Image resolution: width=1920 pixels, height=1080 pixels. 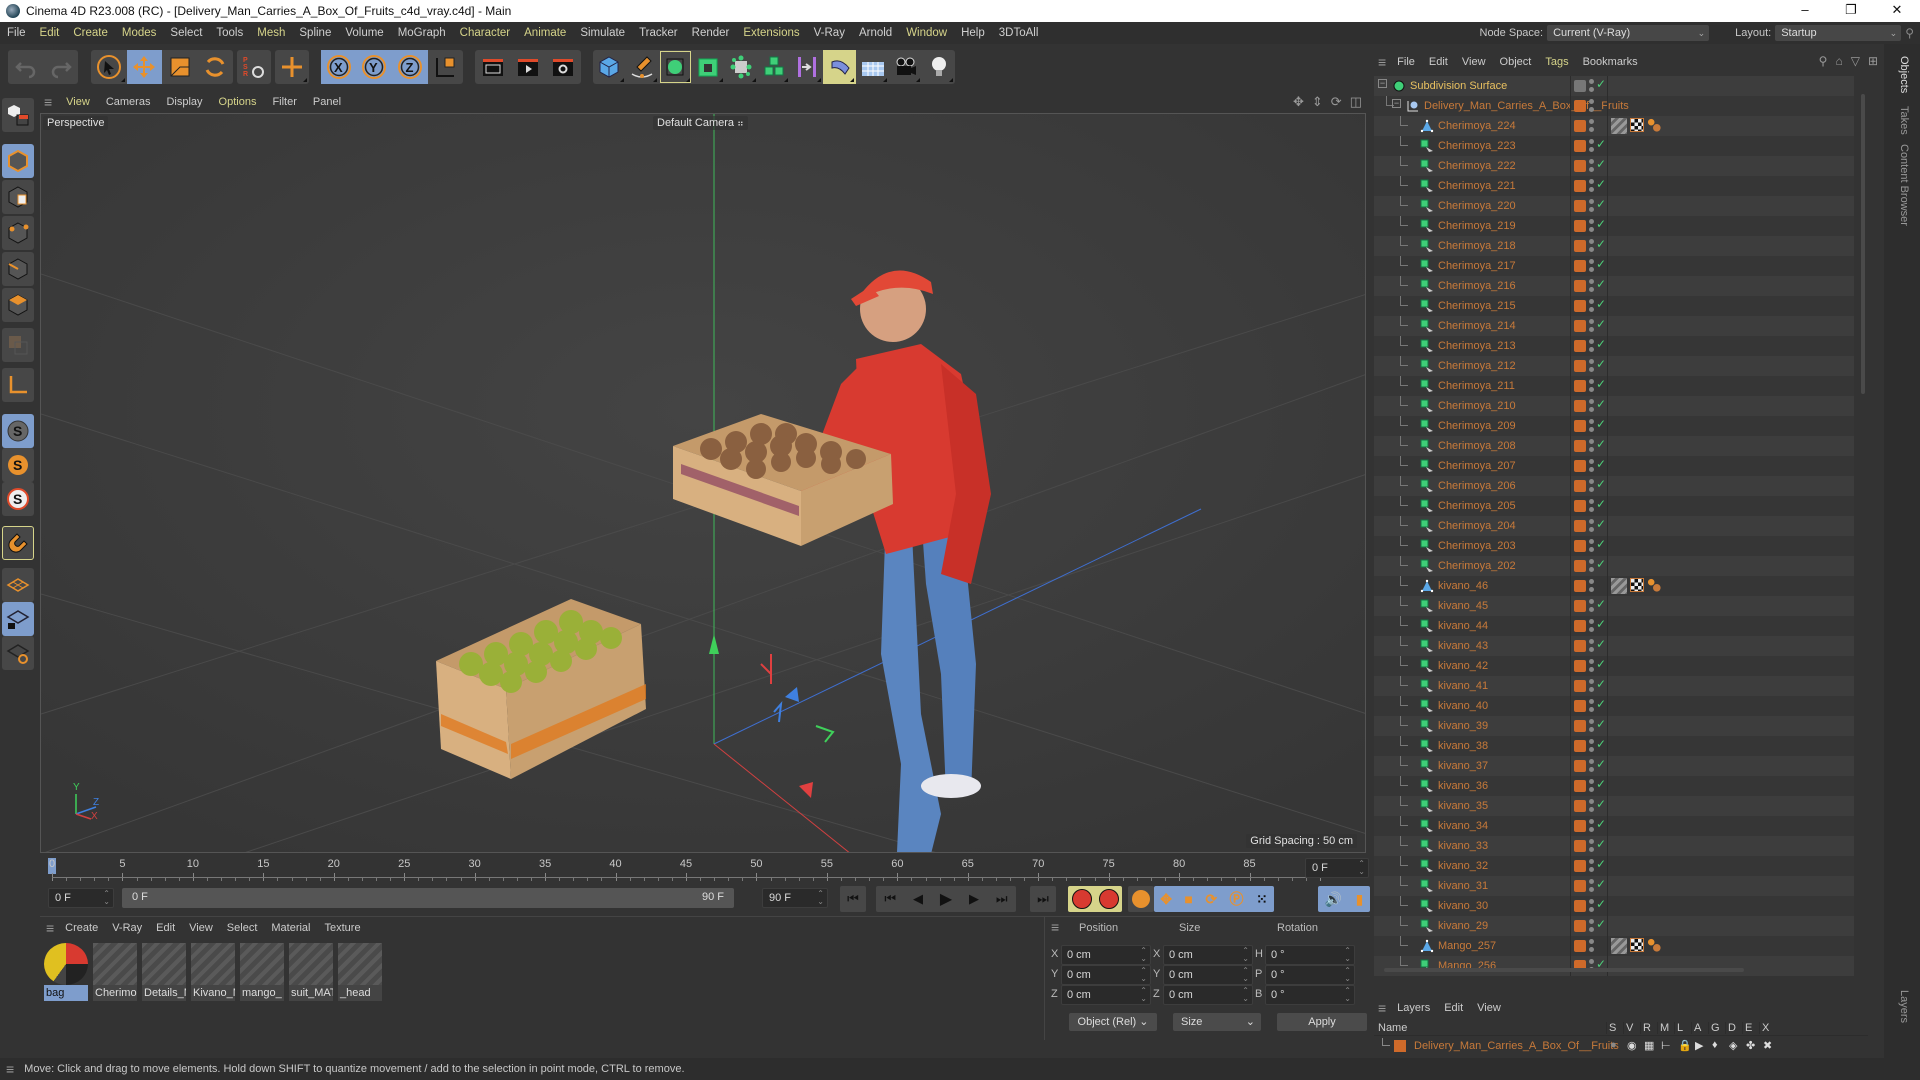 I want to click on object-row: kivano_45 ✓, so click(x=1614, y=606).